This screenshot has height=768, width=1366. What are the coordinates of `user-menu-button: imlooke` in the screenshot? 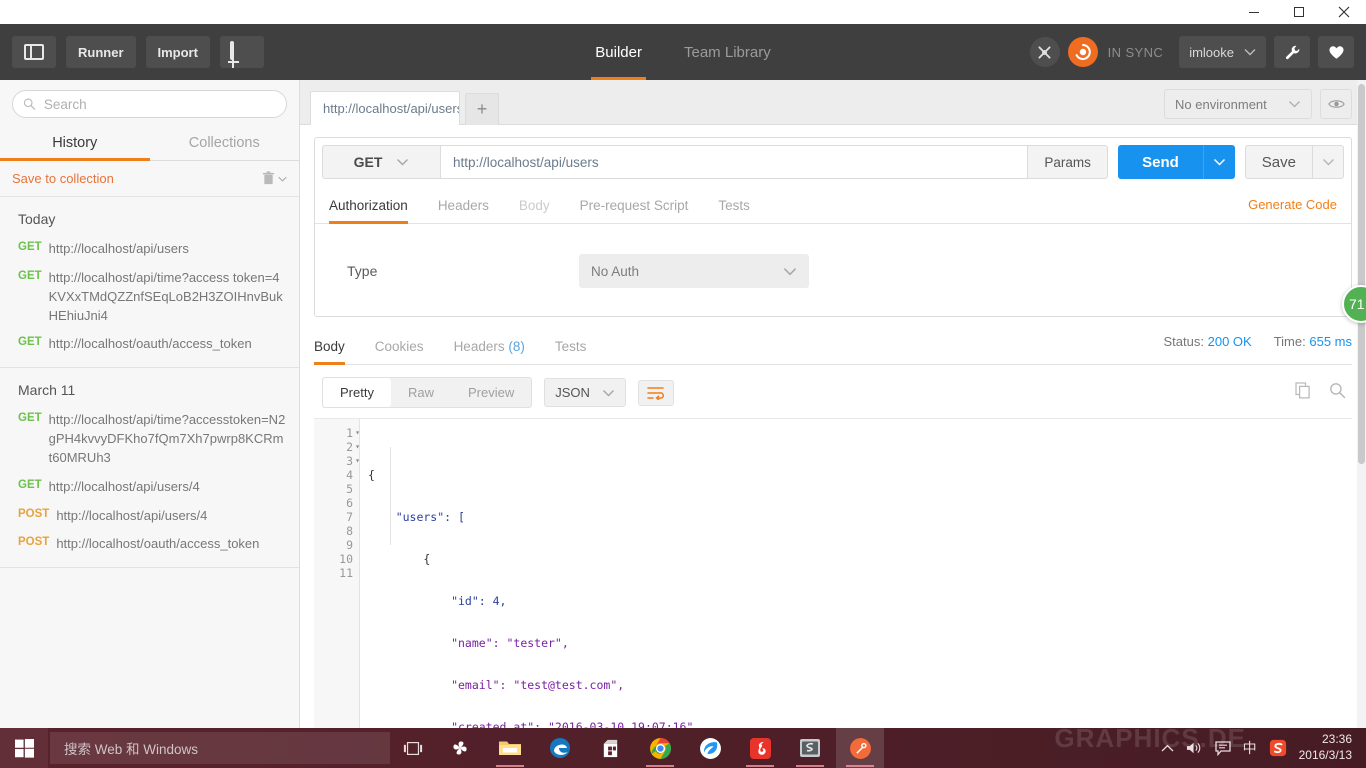 It's located at (1222, 52).